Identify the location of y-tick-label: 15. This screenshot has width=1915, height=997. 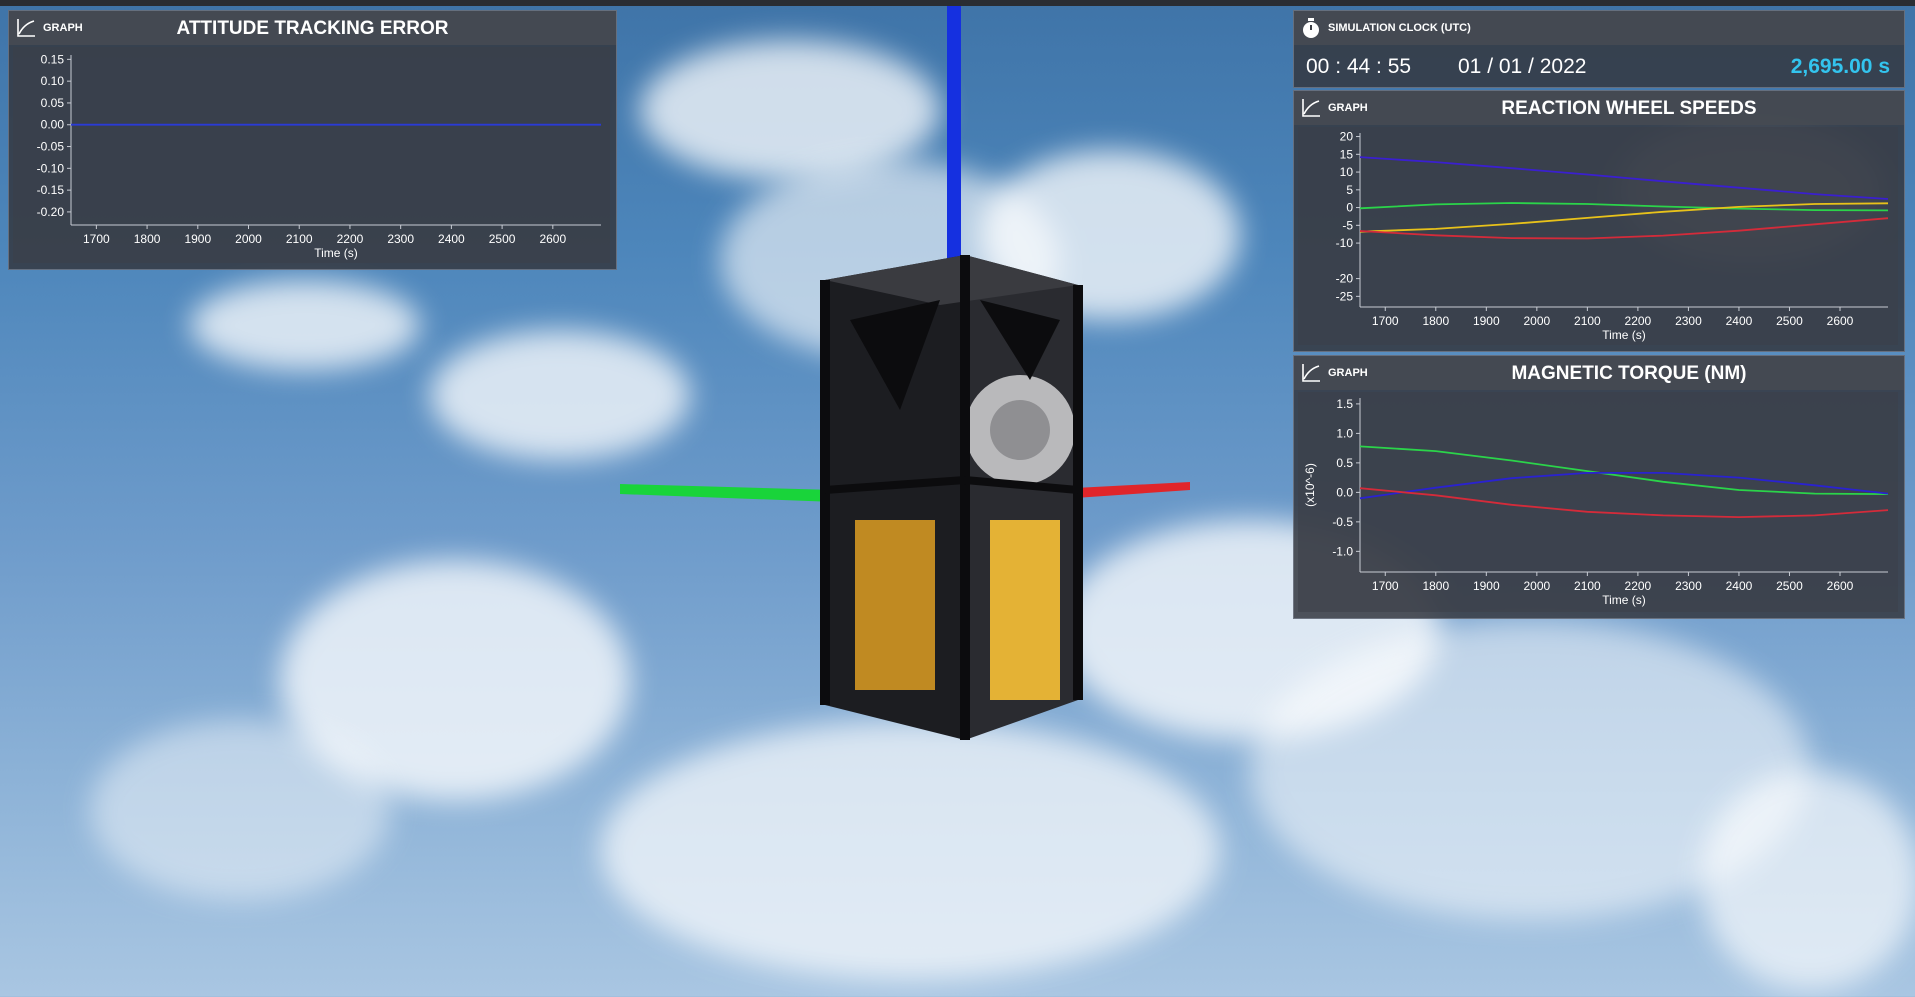
(1347, 154).